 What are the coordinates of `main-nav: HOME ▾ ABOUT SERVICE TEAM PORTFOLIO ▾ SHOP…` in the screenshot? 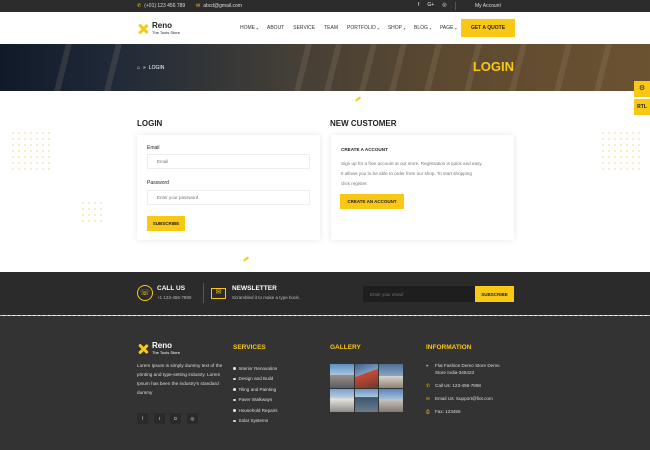 It's located at (348, 28).